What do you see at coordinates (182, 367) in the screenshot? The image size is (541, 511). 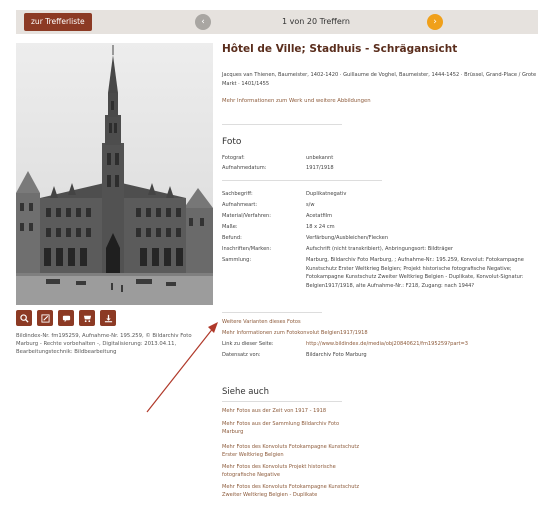 I see `annotation-arrow` at bounding box center [182, 367].